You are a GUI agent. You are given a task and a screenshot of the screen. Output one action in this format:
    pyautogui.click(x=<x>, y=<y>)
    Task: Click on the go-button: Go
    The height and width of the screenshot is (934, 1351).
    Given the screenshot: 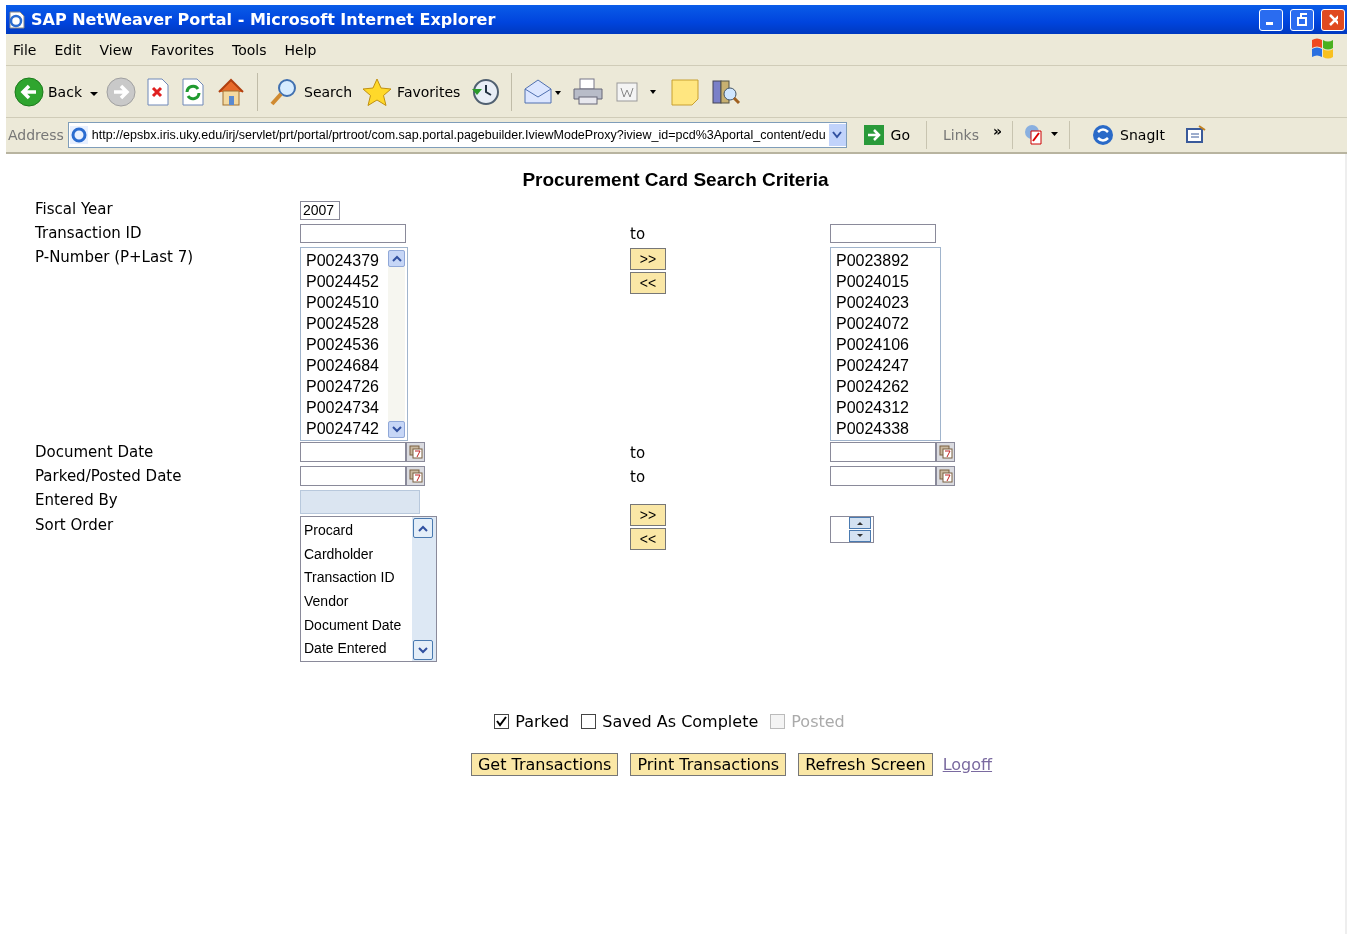 What is the action you would take?
    pyautogui.click(x=886, y=135)
    